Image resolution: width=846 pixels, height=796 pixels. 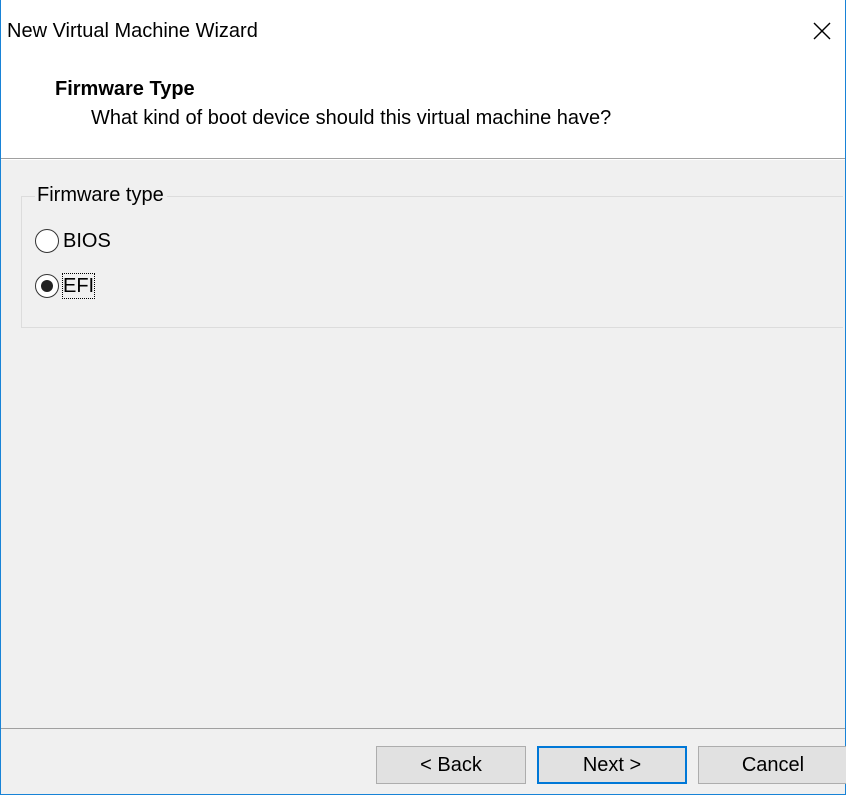 I want to click on efi-radio-button, so click(x=47, y=286).